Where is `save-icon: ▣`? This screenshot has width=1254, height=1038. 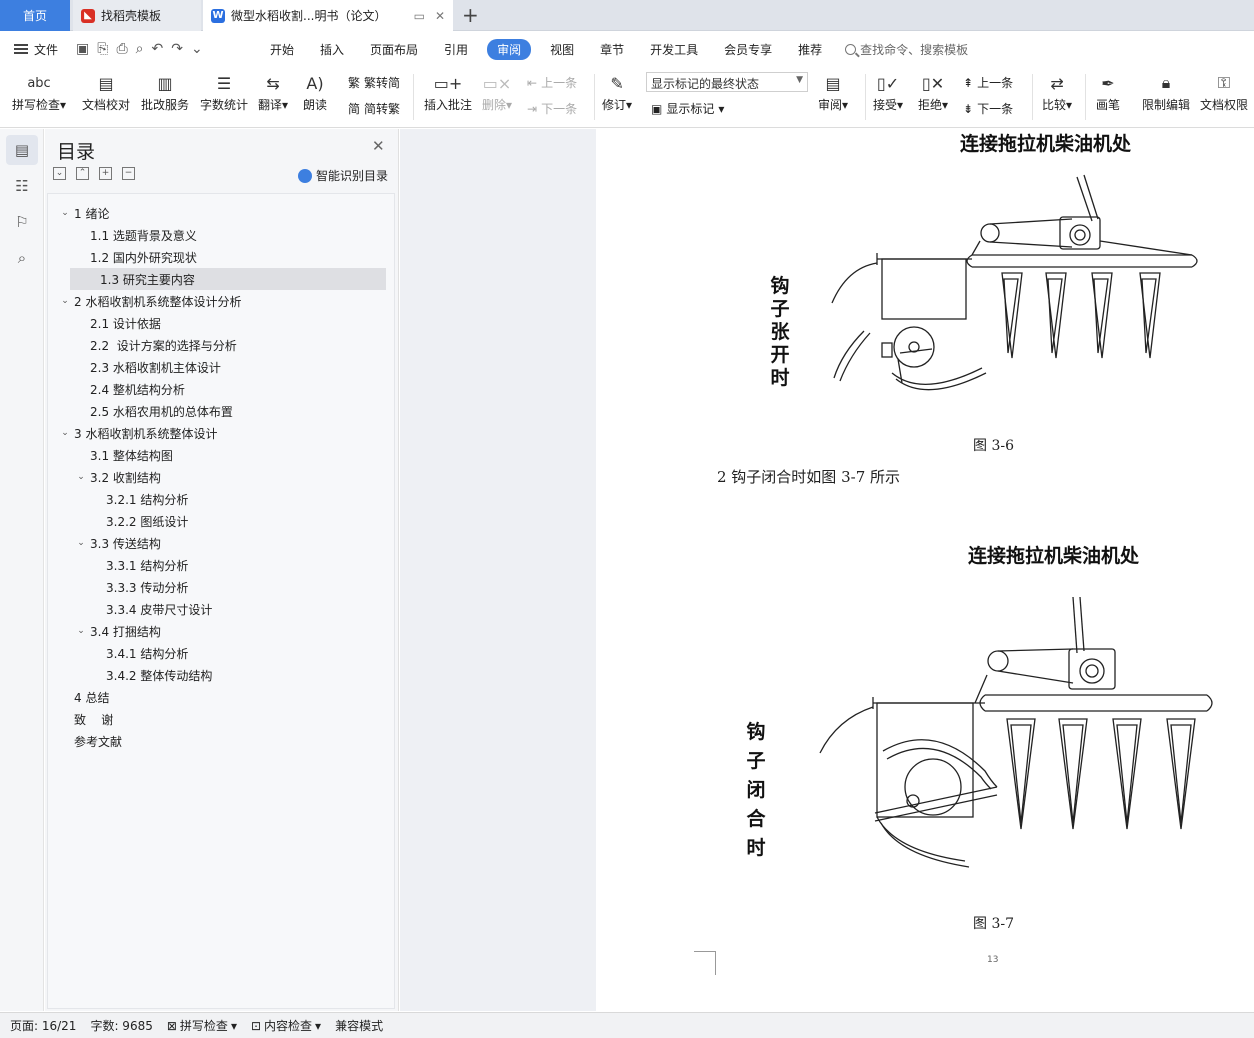
save-icon: ▣ is located at coordinates (82, 49).